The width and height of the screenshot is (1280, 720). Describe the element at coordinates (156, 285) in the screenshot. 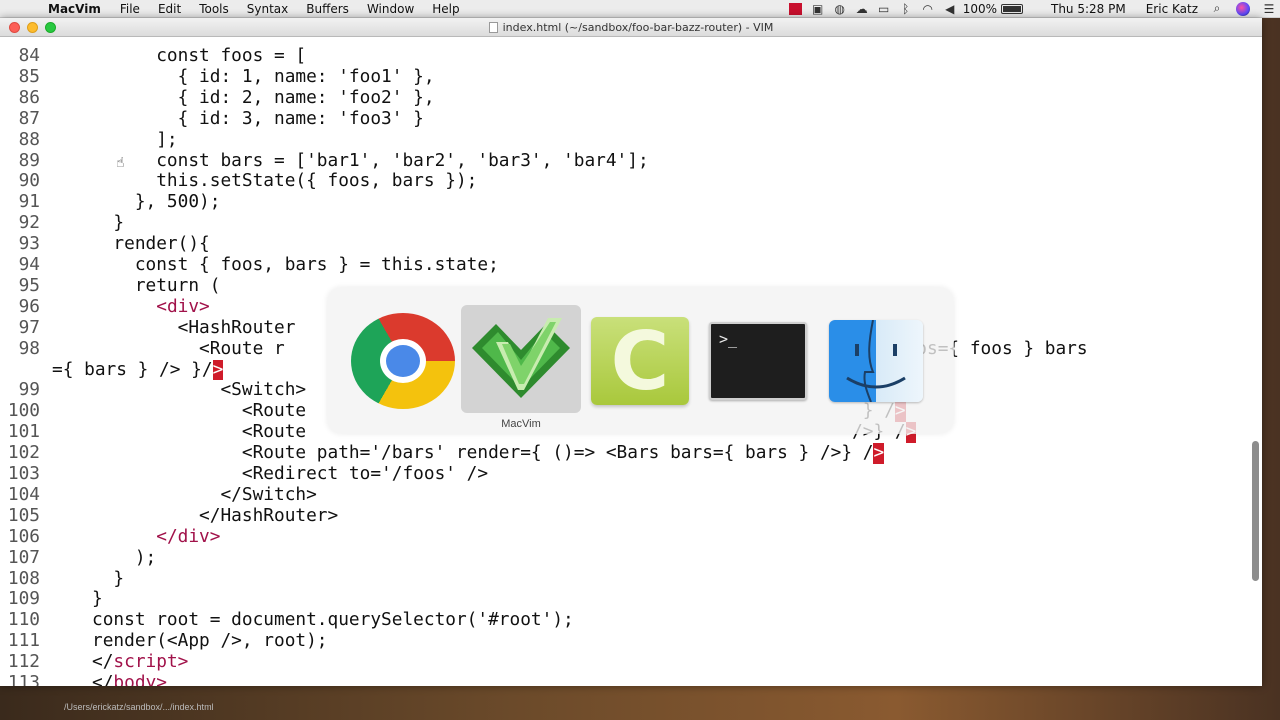

I see `code-text: return (` at that location.